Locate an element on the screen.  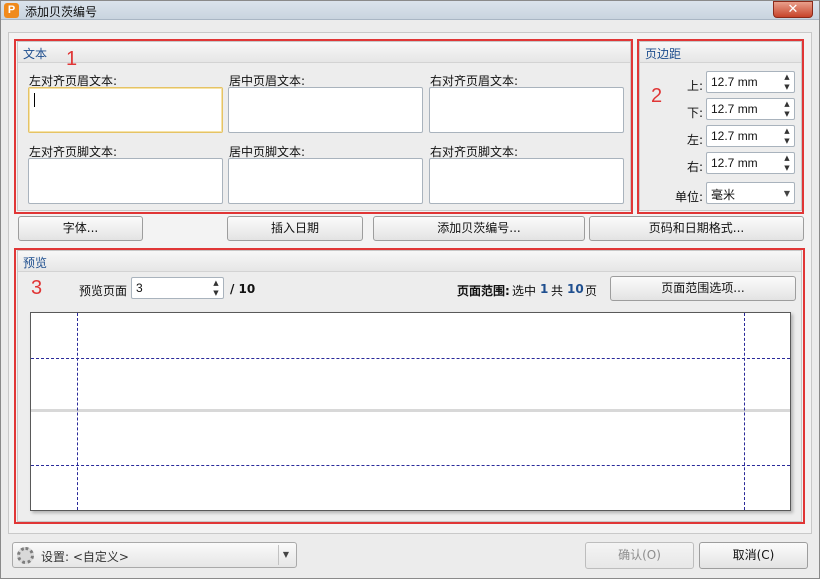
margin-group-title: 页边距 is located at coordinates (663, 54).